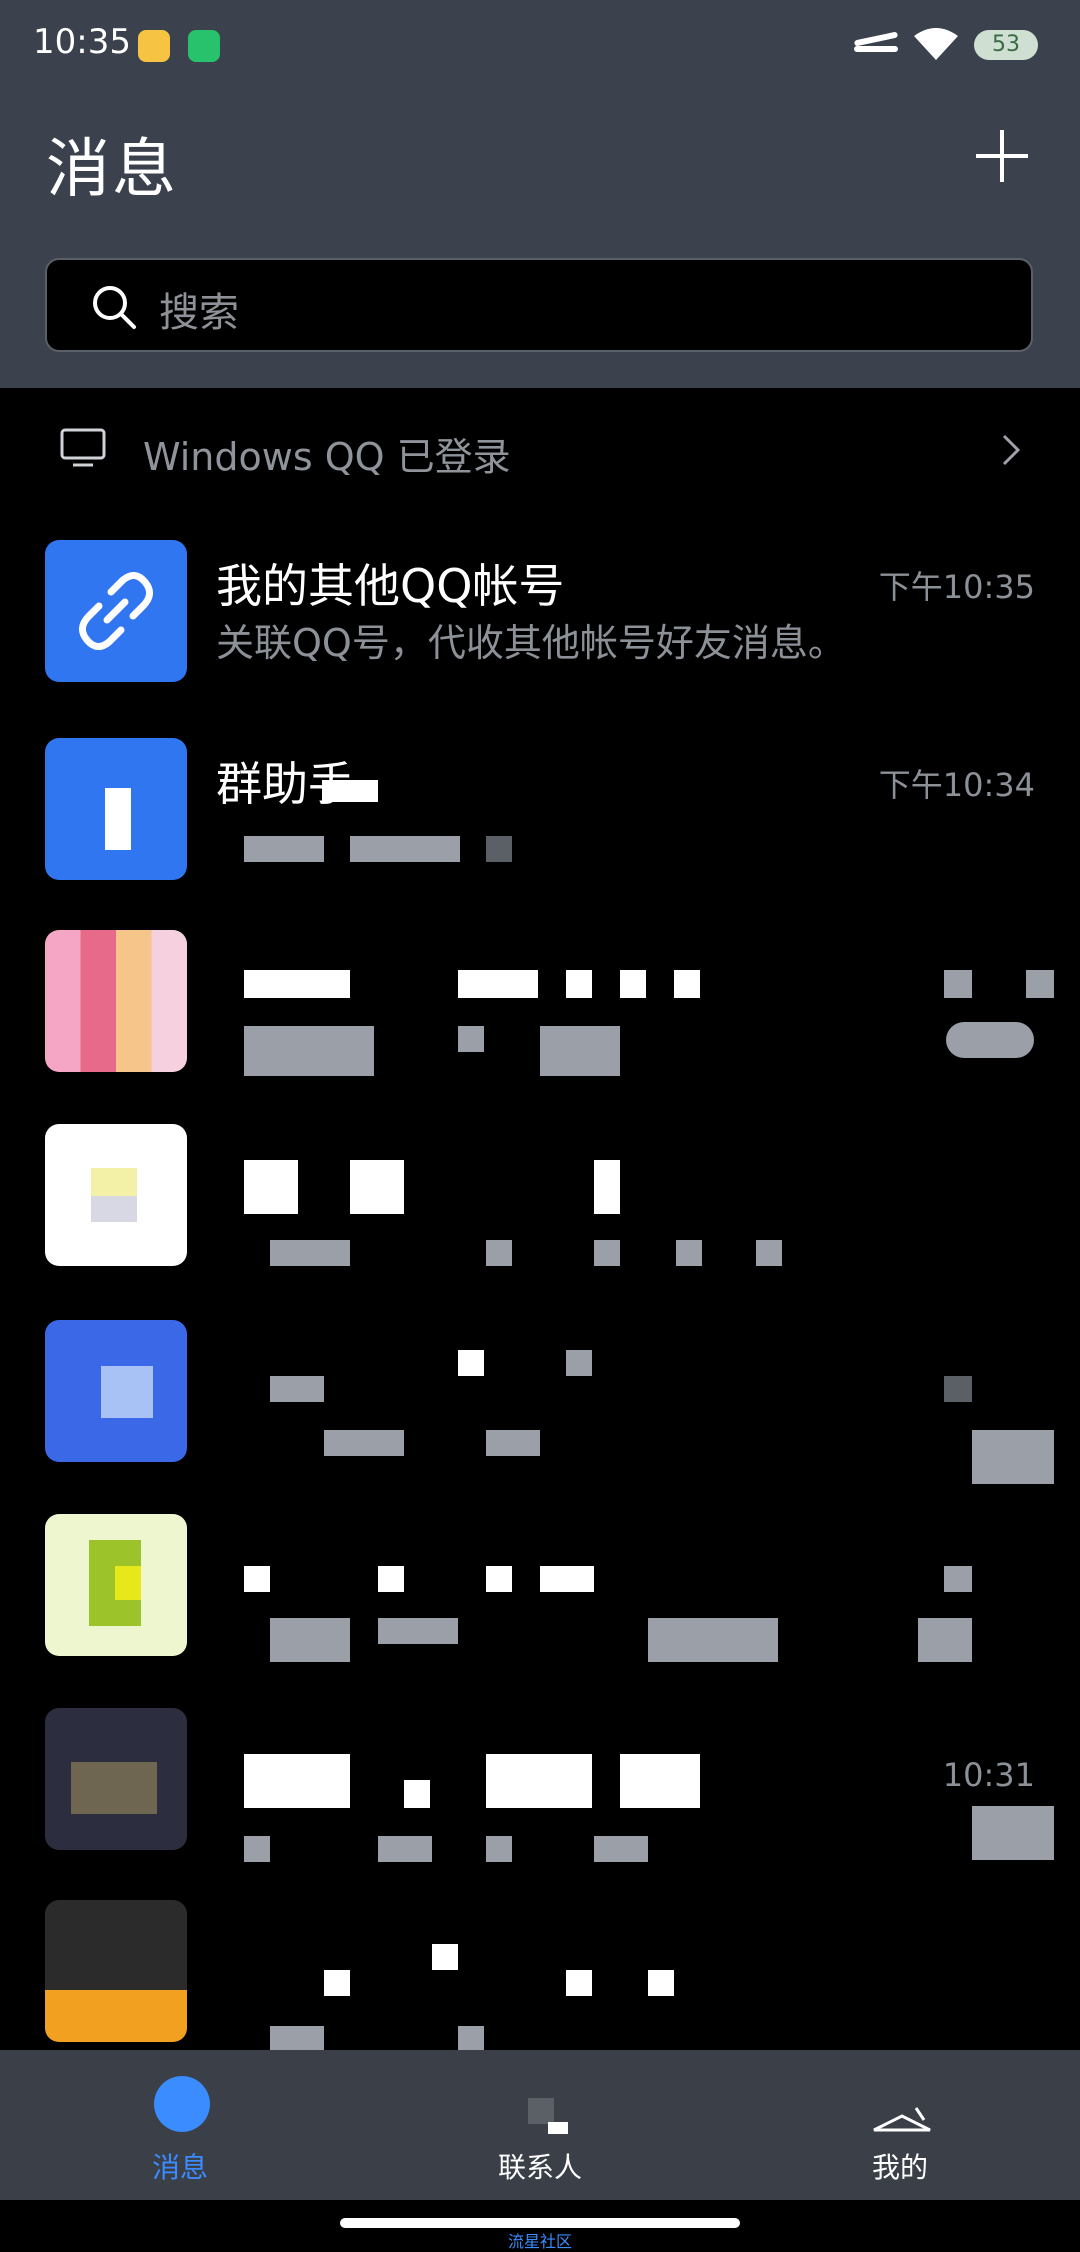  What do you see at coordinates (182, 2104) in the screenshot?
I see `message-bubble-icon` at bounding box center [182, 2104].